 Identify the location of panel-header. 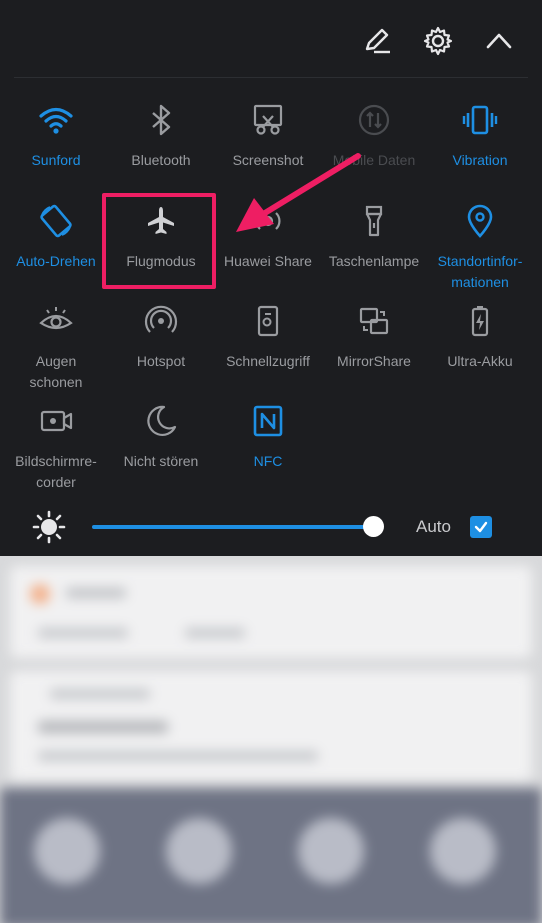
(271, 39).